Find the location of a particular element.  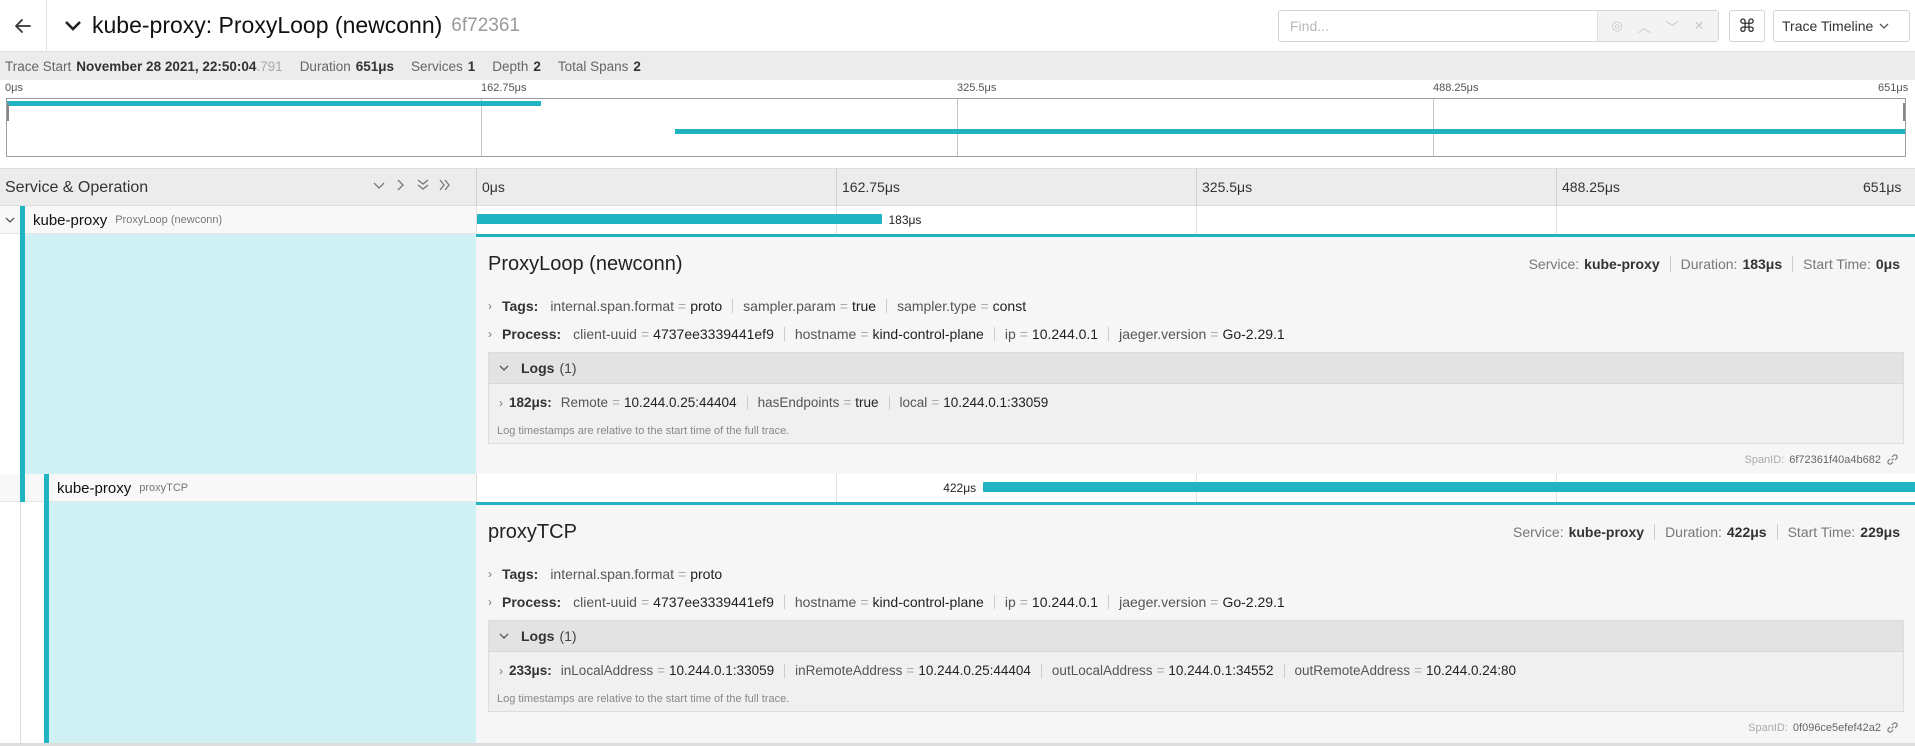

process-label: Process: is located at coordinates (532, 334).